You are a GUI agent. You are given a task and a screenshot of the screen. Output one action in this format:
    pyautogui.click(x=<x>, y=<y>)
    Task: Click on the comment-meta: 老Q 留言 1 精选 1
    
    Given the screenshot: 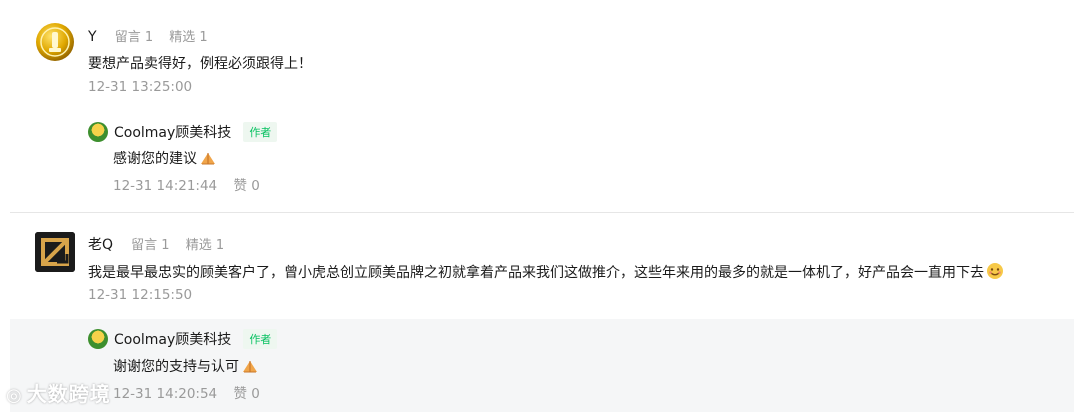 What is the action you would take?
    pyautogui.click(x=162, y=244)
    